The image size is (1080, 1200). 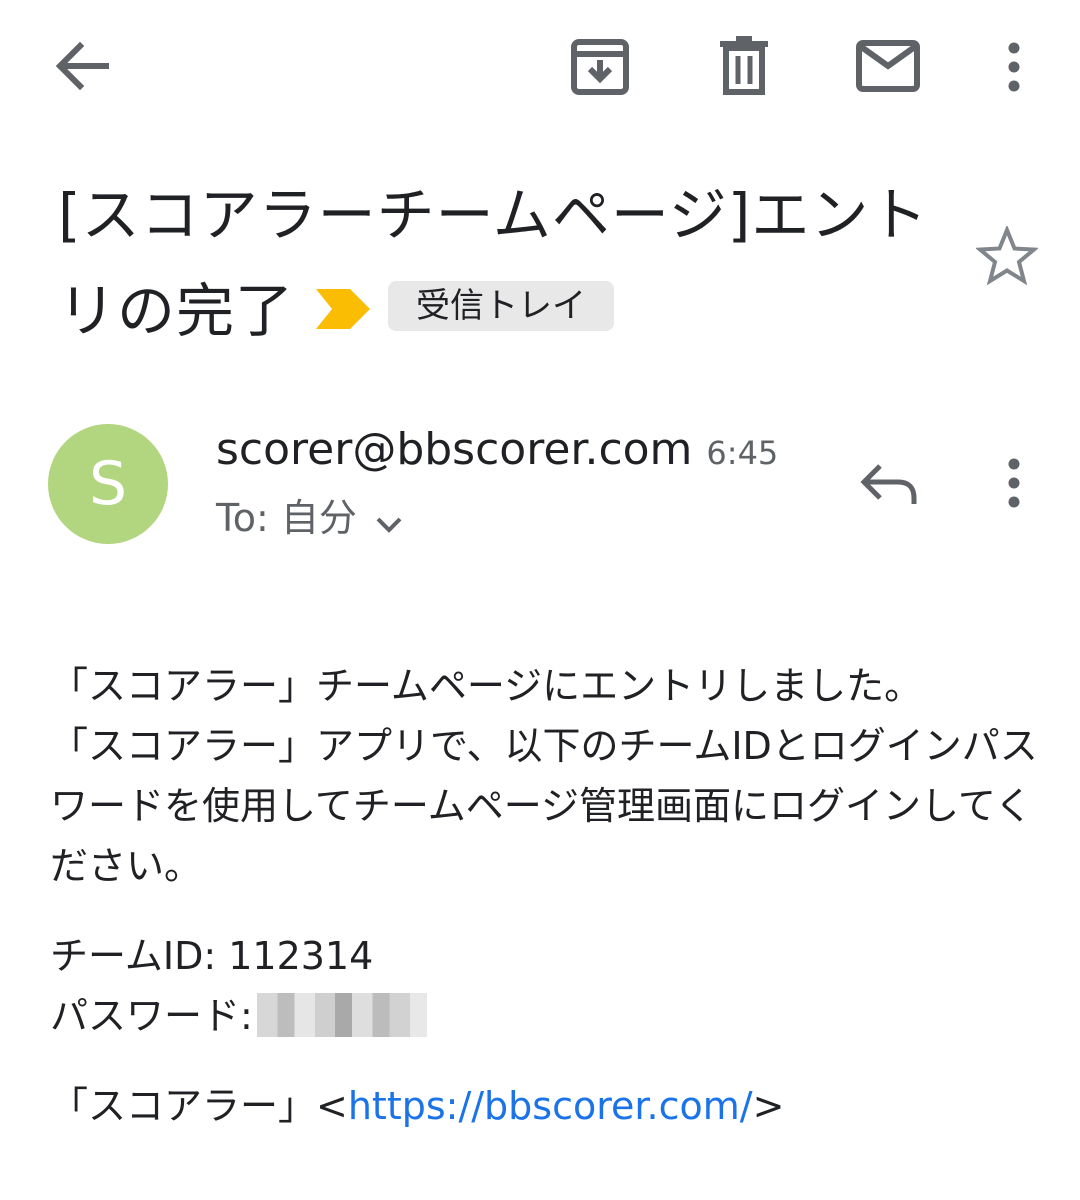 What do you see at coordinates (212, 956) in the screenshot?
I see `team-id-line: チームID: 112314` at bounding box center [212, 956].